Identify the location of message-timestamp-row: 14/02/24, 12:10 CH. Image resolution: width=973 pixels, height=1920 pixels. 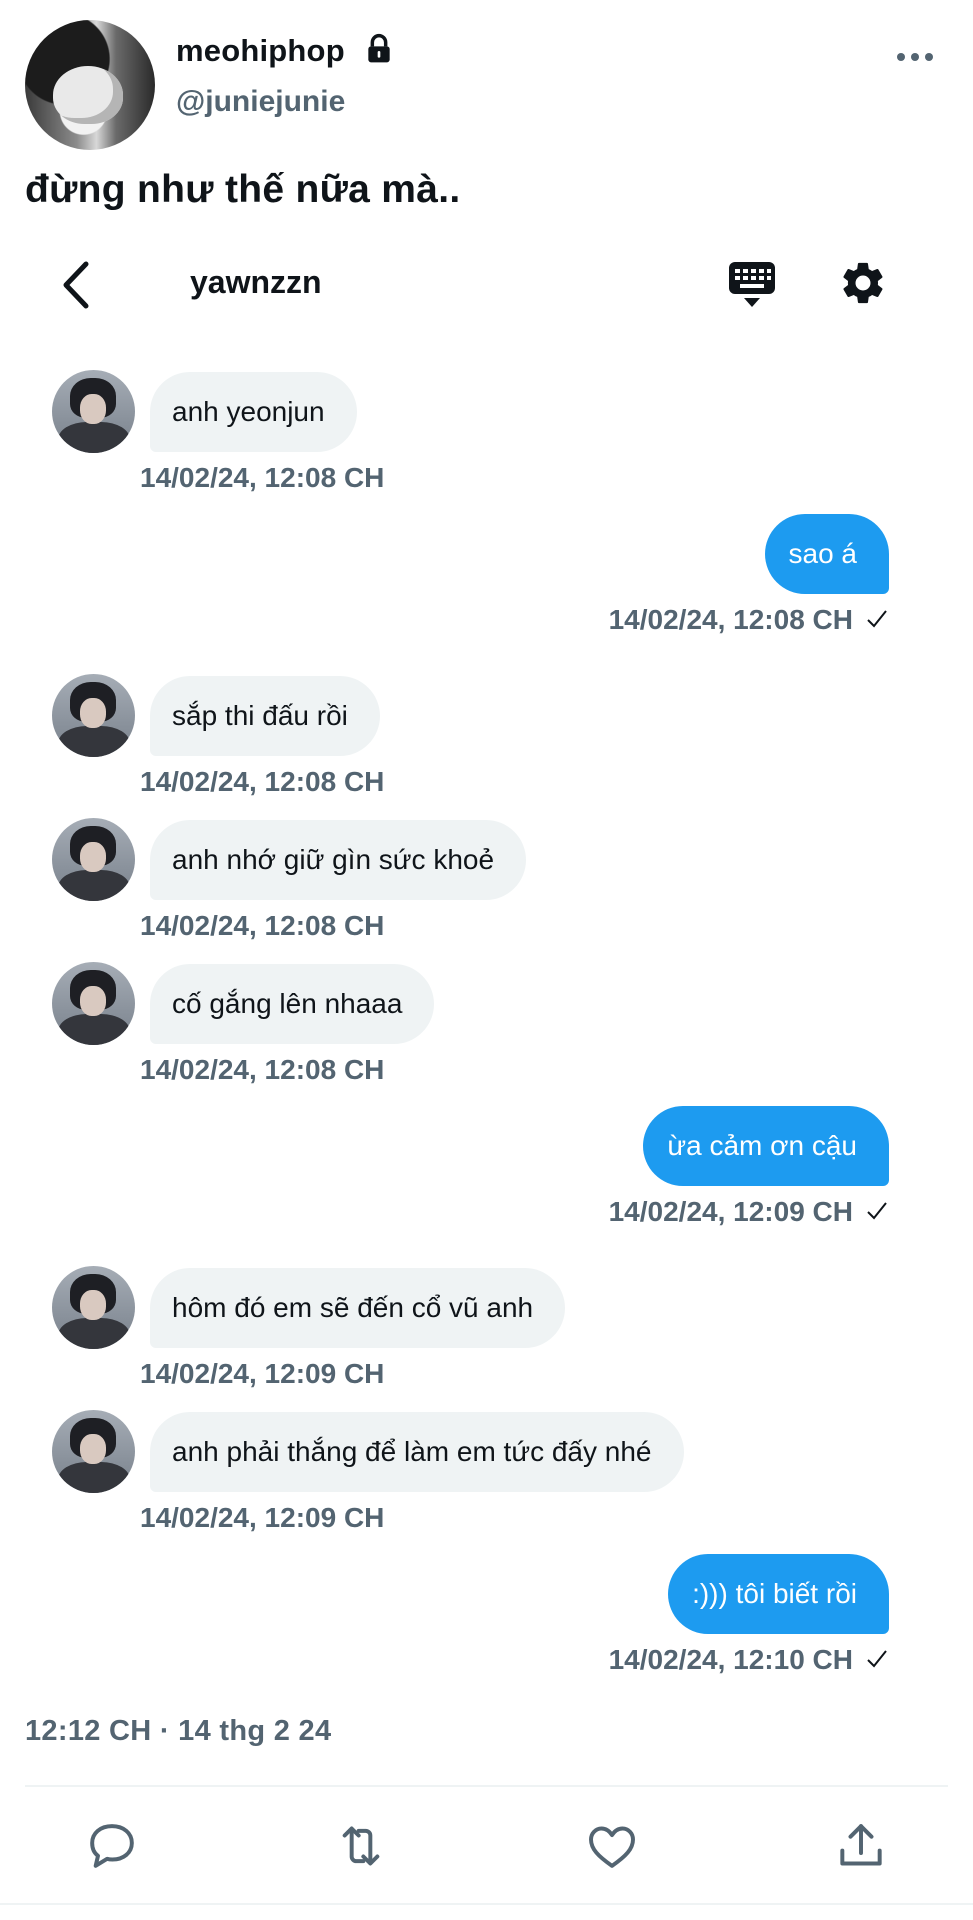
(749, 1660).